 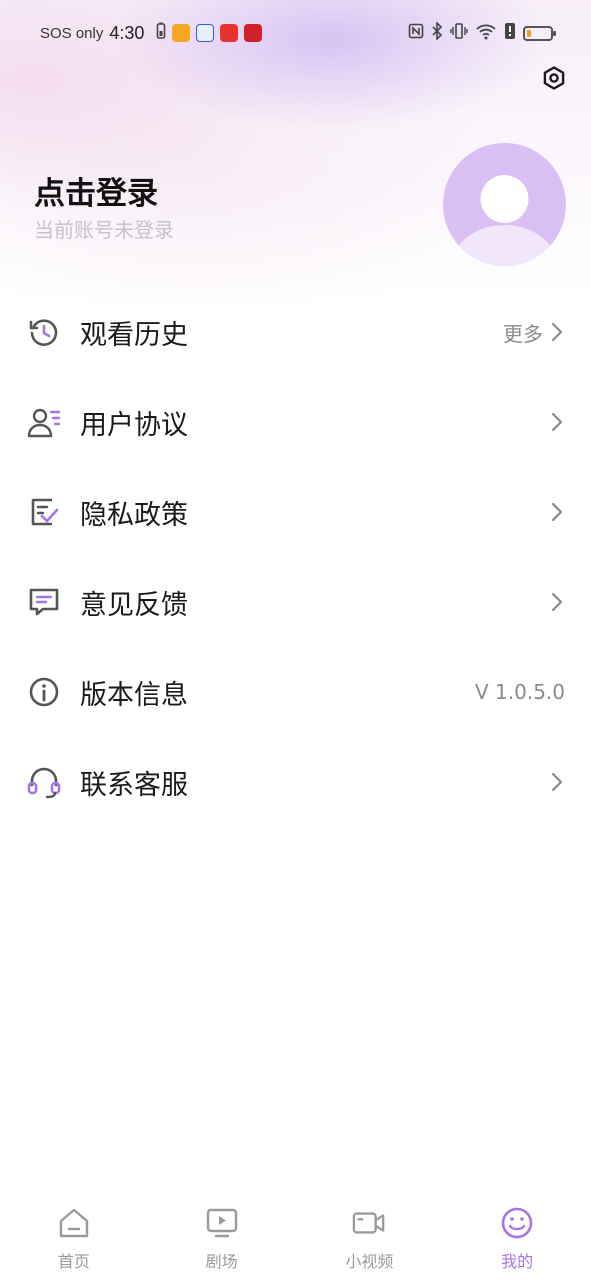 What do you see at coordinates (44, 512) in the screenshot?
I see `privacy-policy-icon` at bounding box center [44, 512].